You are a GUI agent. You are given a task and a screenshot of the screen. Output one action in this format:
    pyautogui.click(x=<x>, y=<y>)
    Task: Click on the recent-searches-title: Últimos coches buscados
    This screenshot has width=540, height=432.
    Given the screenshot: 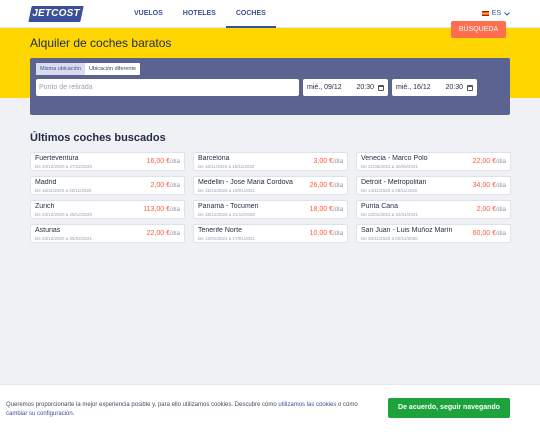 What is the action you would take?
    pyautogui.click(x=98, y=138)
    